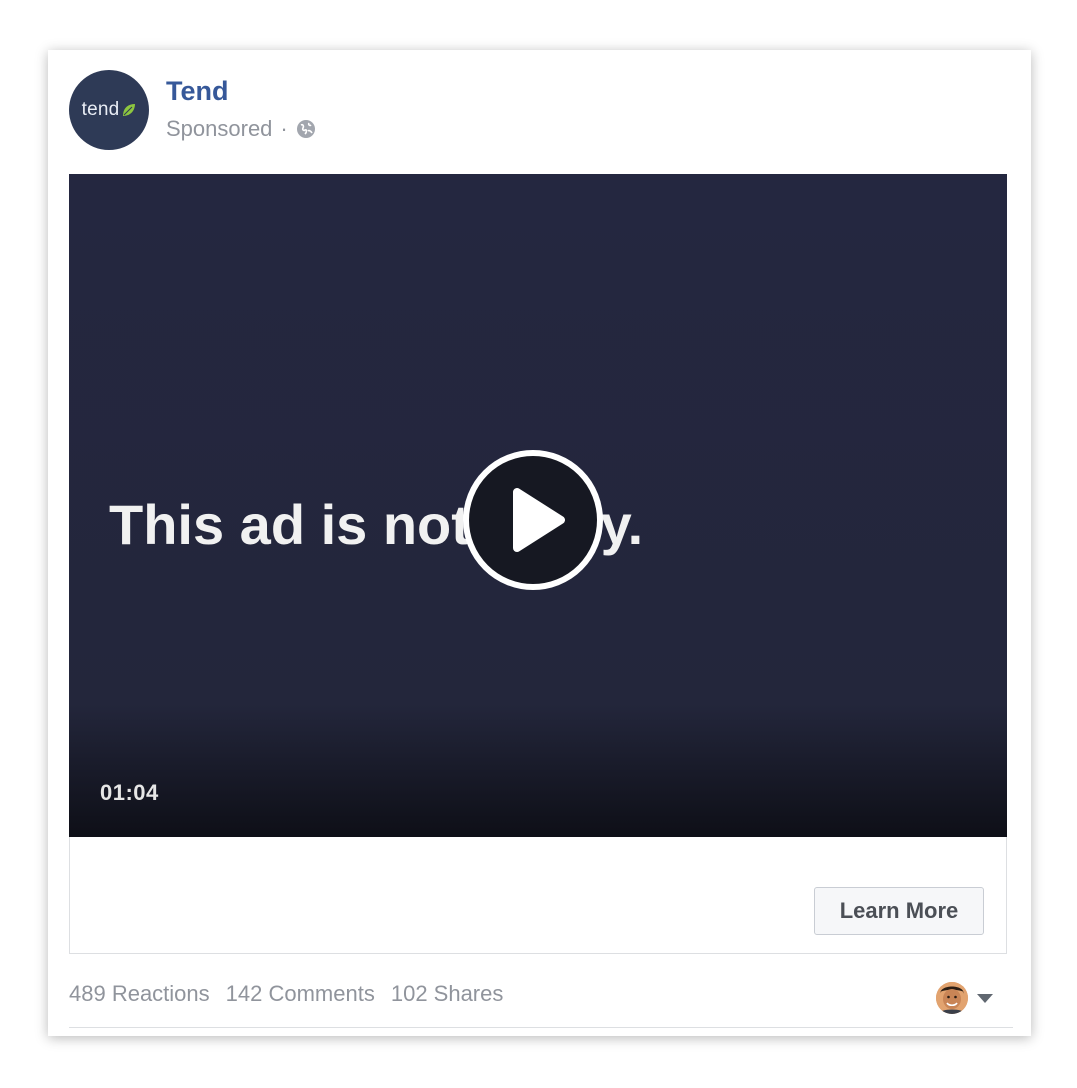  What do you see at coordinates (539, 520) in the screenshot?
I see `play-icon` at bounding box center [539, 520].